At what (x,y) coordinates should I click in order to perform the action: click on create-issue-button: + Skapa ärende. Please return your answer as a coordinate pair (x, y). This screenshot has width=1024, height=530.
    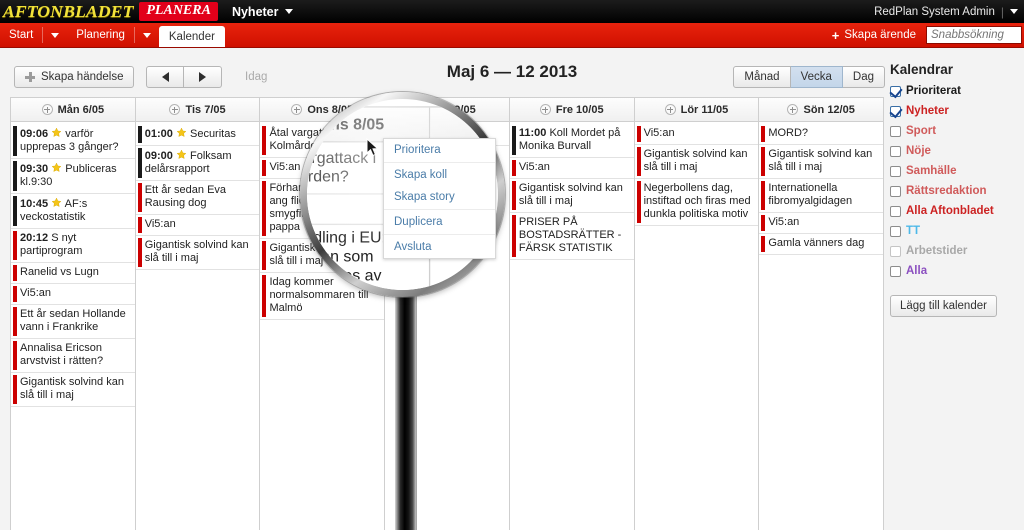
    Looking at the image, I should click on (874, 35).